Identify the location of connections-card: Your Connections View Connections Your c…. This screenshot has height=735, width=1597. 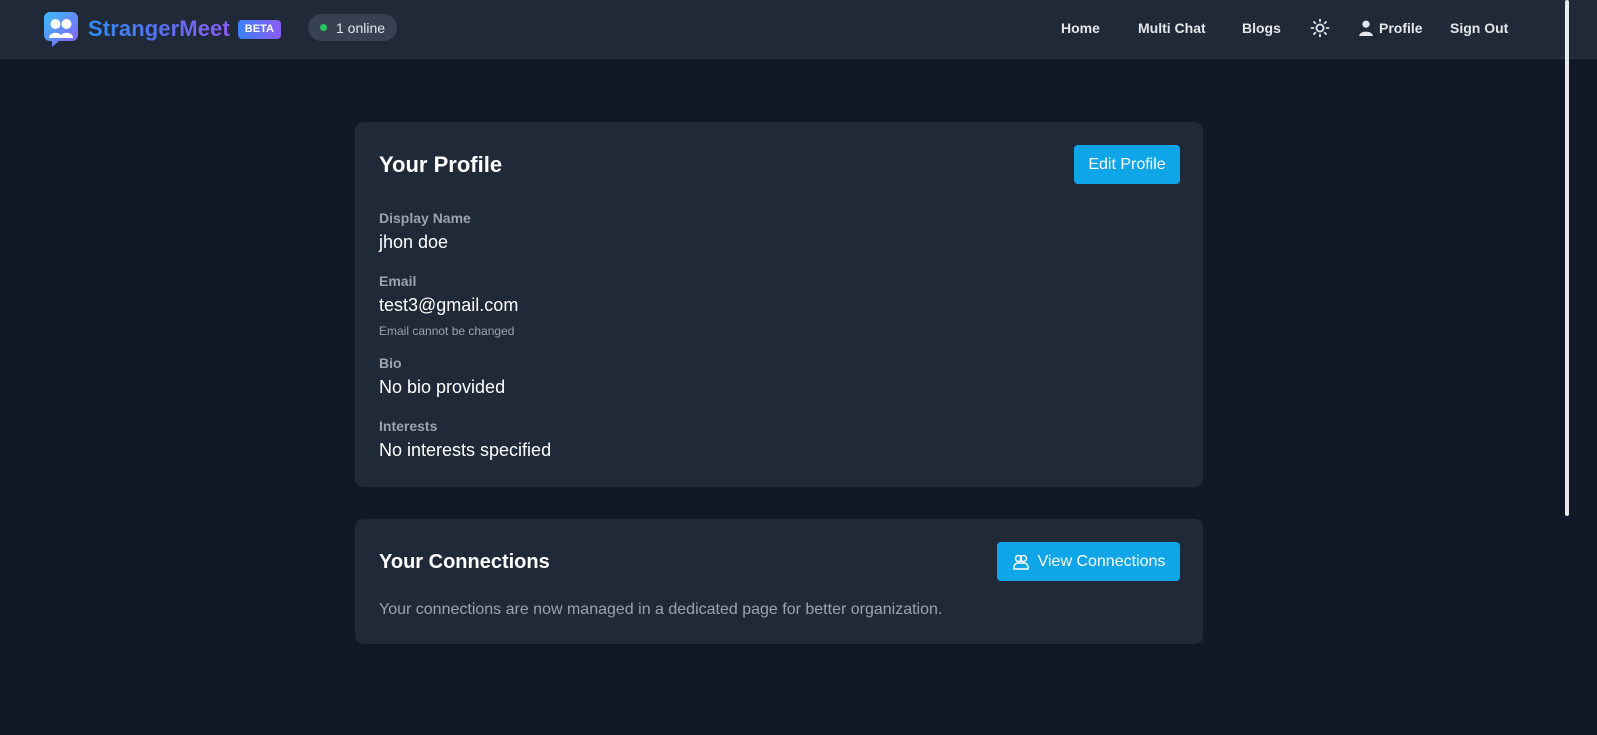
(779, 581).